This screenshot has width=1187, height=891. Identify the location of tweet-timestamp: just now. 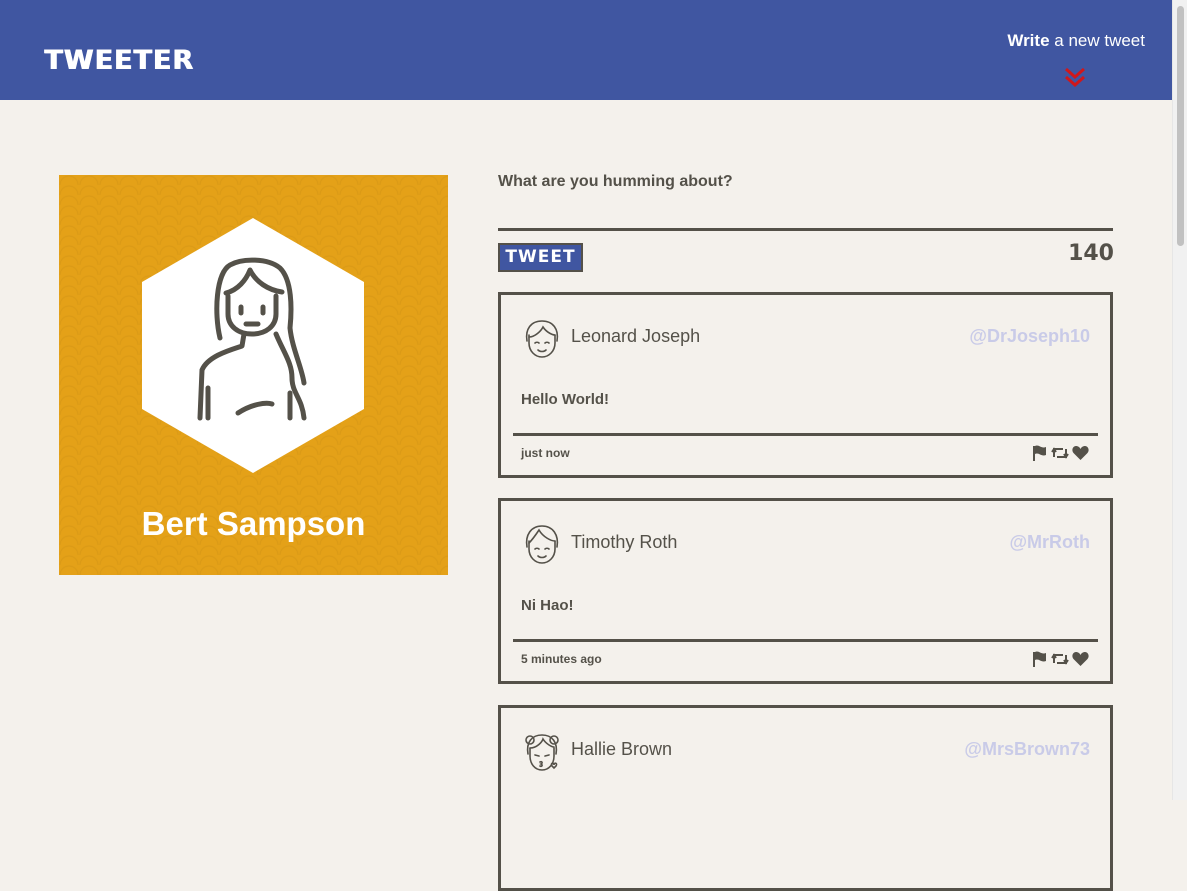
(545, 453).